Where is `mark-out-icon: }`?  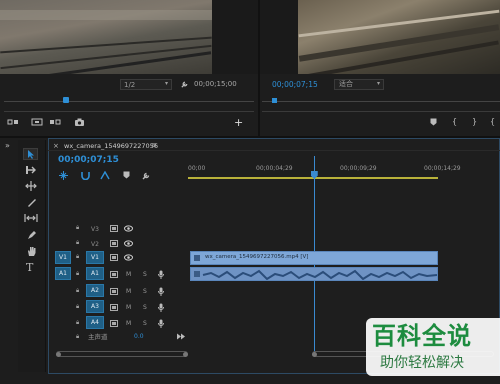
mark-out-icon: } is located at coordinates (474, 122).